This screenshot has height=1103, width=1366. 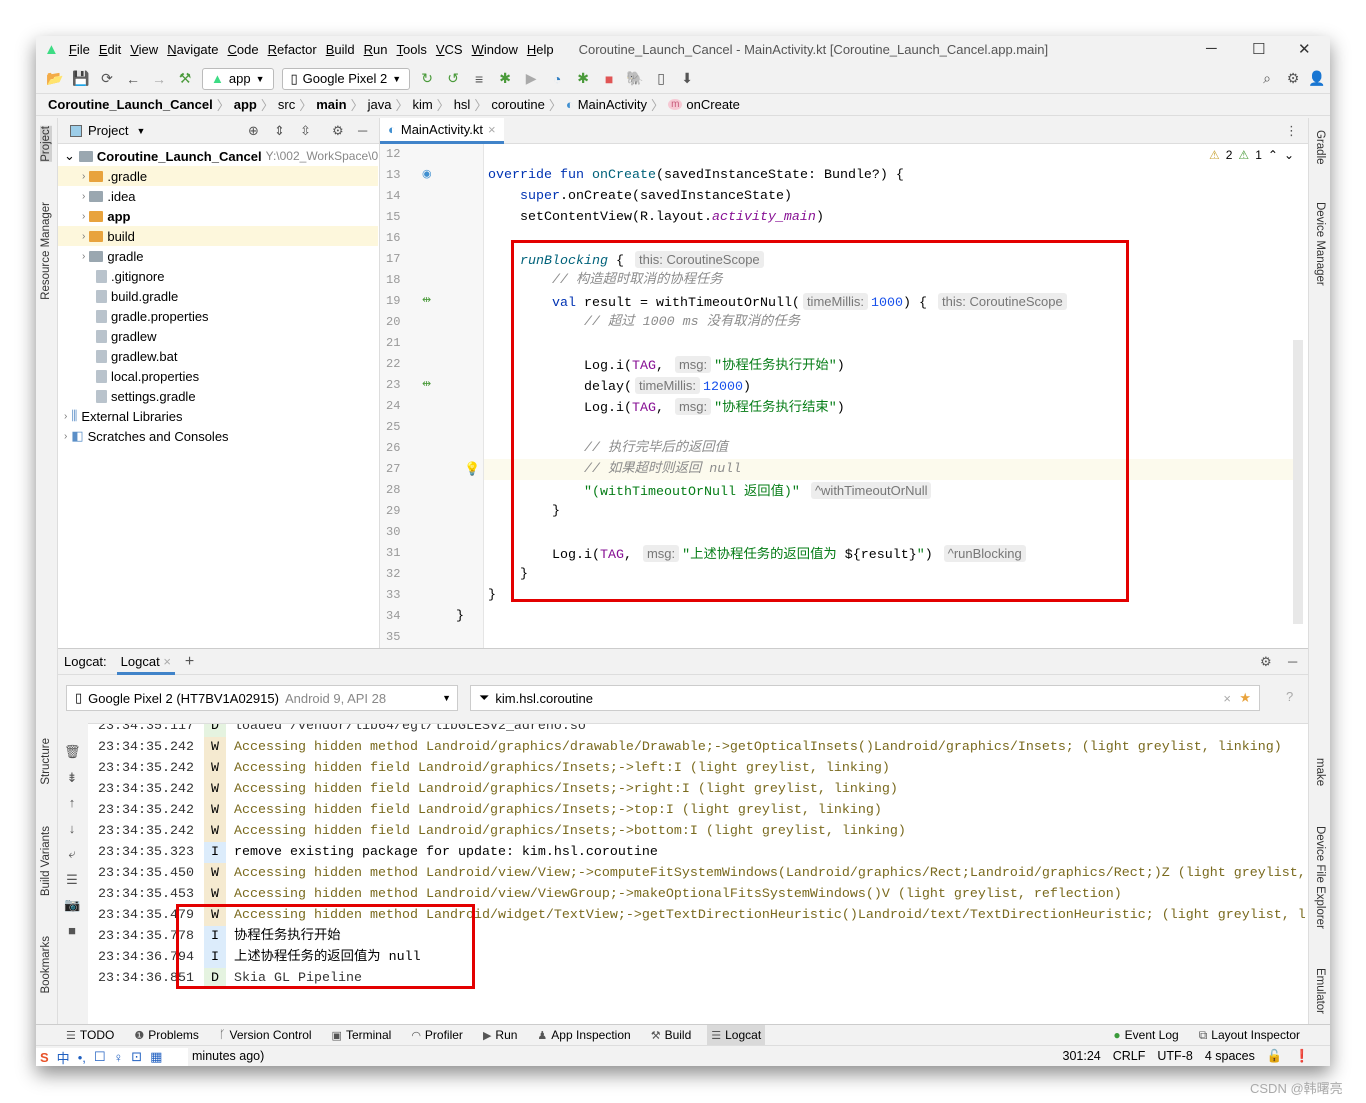 I want to click on breadcrumb-item: main, so click(x=331, y=104).